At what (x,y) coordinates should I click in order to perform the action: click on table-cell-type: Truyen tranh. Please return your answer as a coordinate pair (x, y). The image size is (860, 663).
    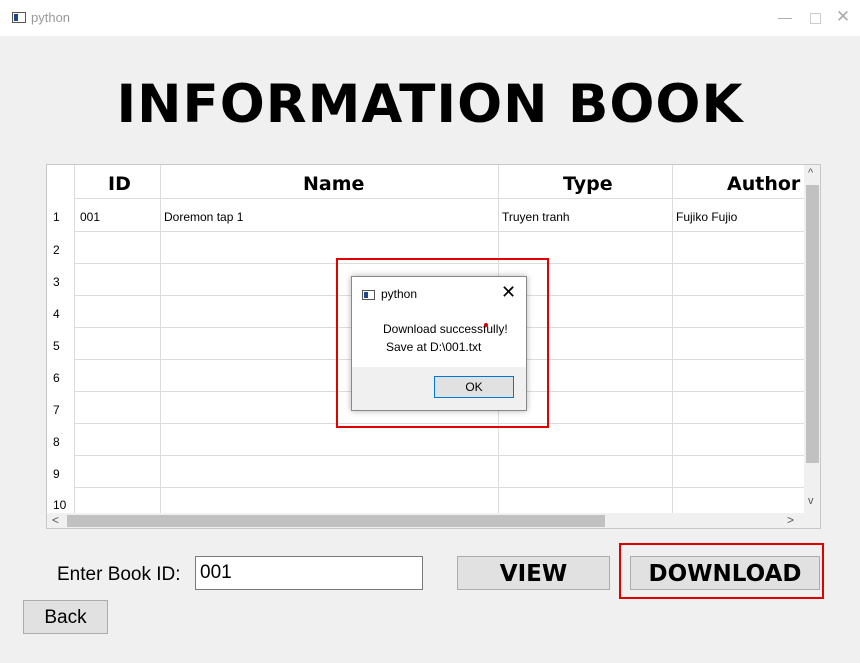
    Looking at the image, I should click on (536, 217).